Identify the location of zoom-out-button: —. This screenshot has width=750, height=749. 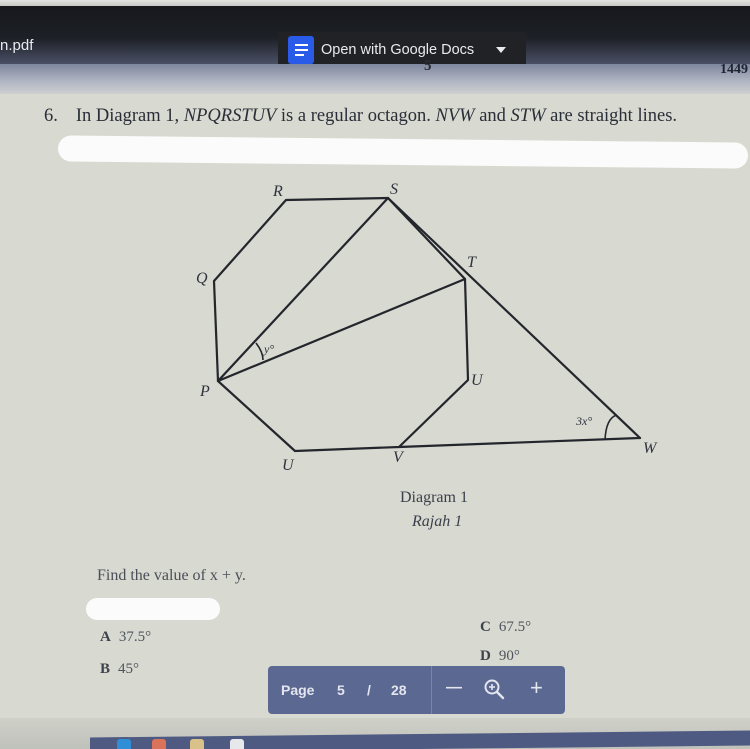
(454, 688).